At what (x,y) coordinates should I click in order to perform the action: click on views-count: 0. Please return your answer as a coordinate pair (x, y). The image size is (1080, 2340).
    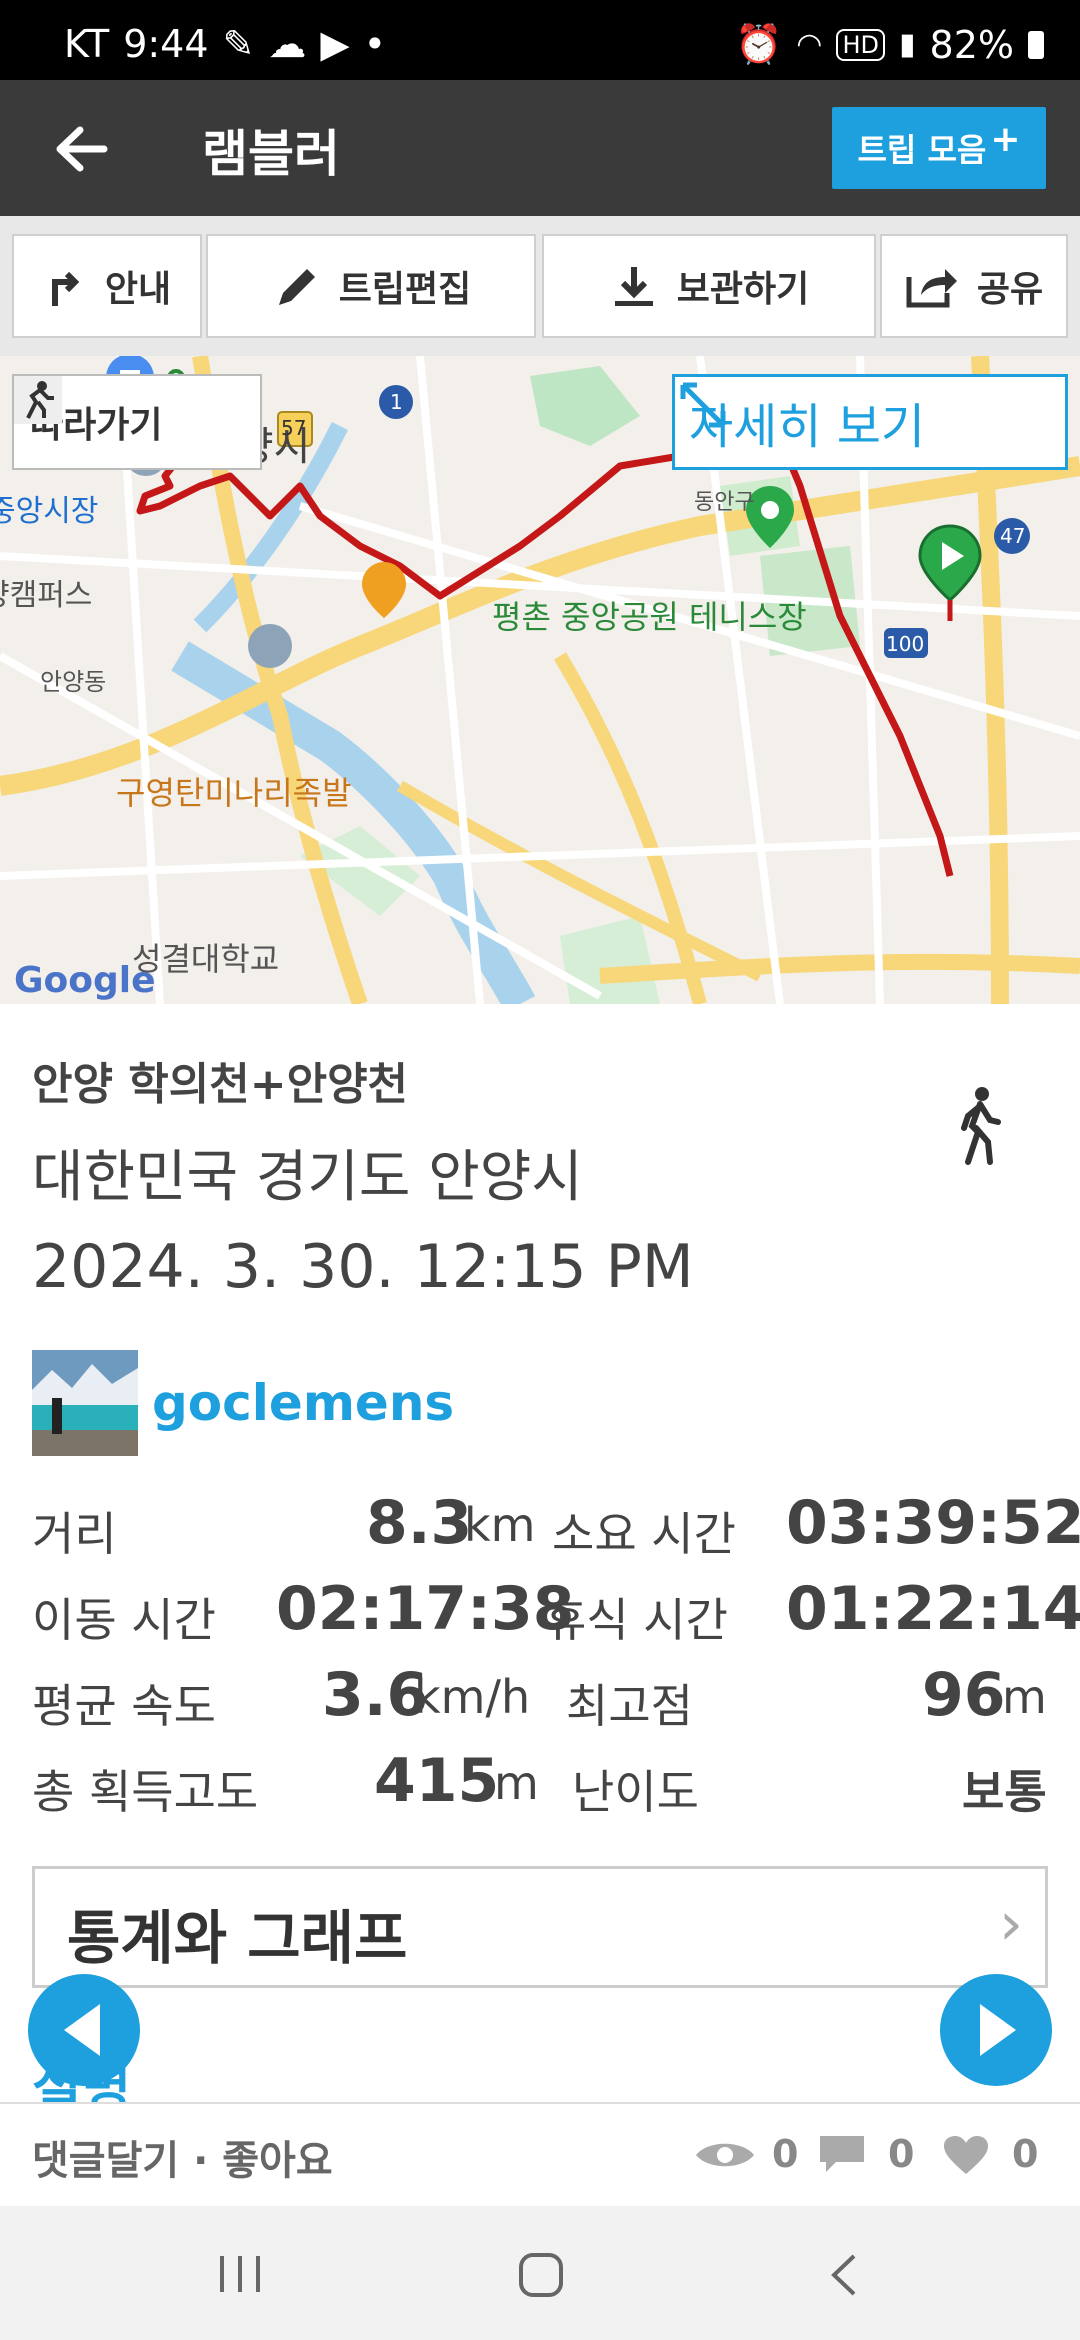
    Looking at the image, I should click on (785, 2154).